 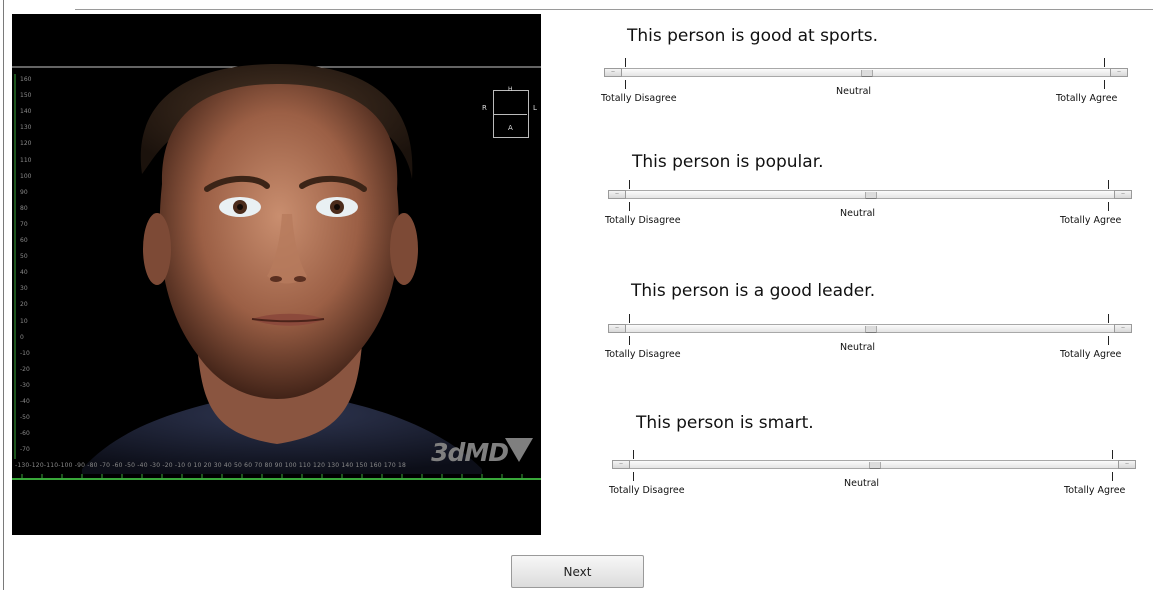 What do you see at coordinates (24, 289) in the screenshot?
I see `ruler-tick-label: 30` at bounding box center [24, 289].